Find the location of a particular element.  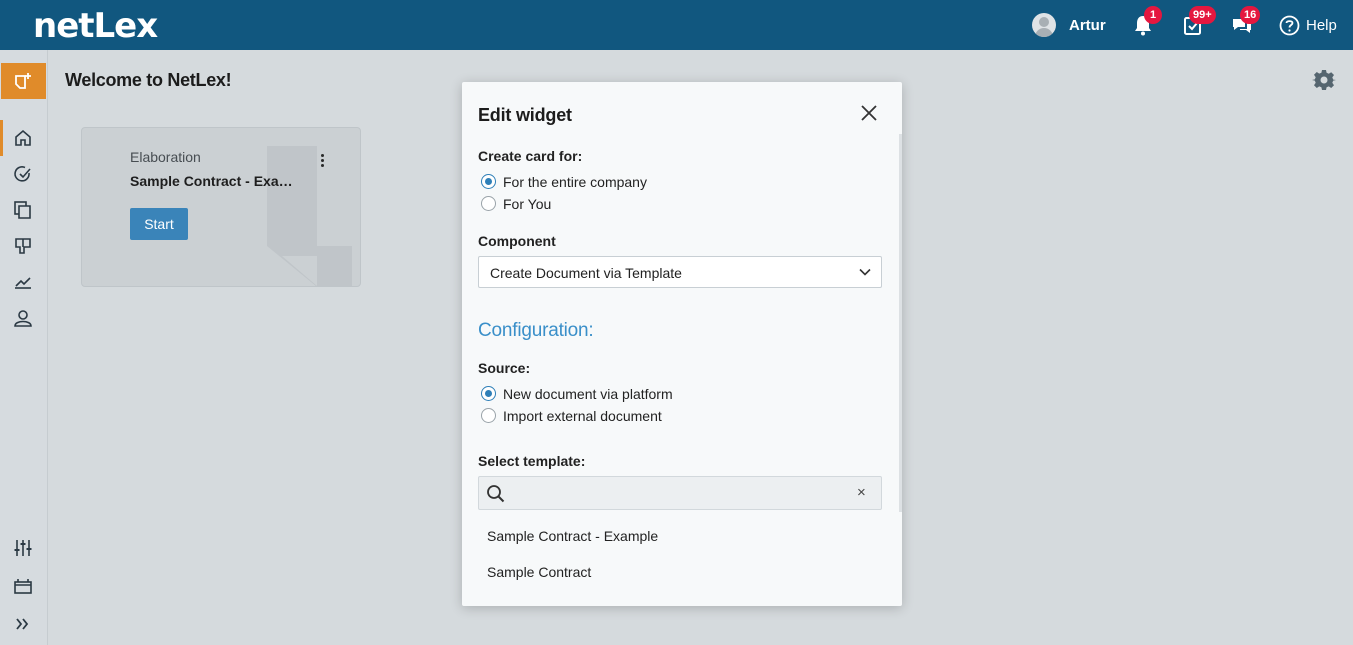

dashboard-settings-button is located at coordinates (1324, 80).